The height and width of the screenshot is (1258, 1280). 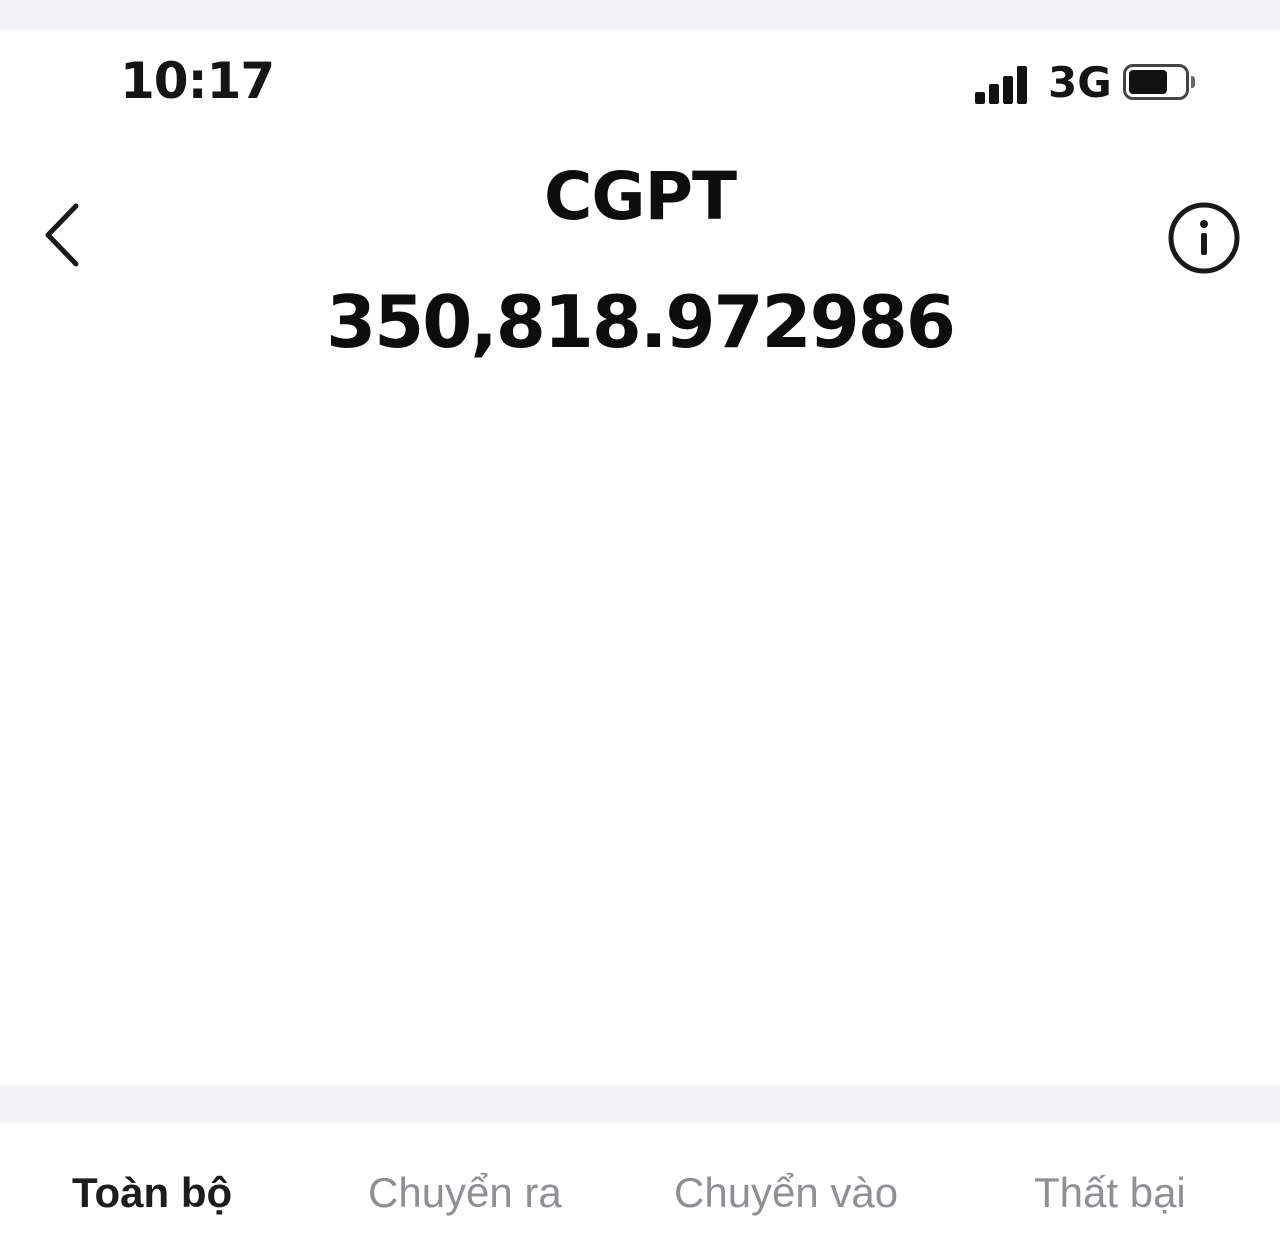 I want to click on tab-failed: Thất bại, so click(x=1110, y=1193).